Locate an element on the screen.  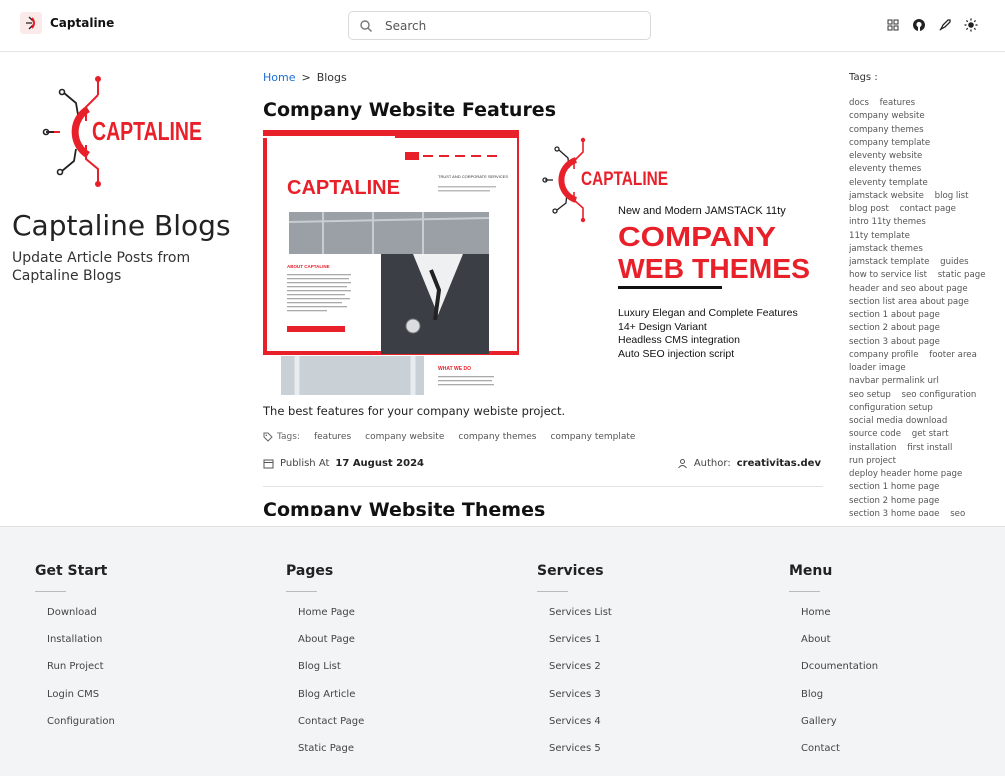
sidebar-tag: installation is located at coordinates (872, 448).